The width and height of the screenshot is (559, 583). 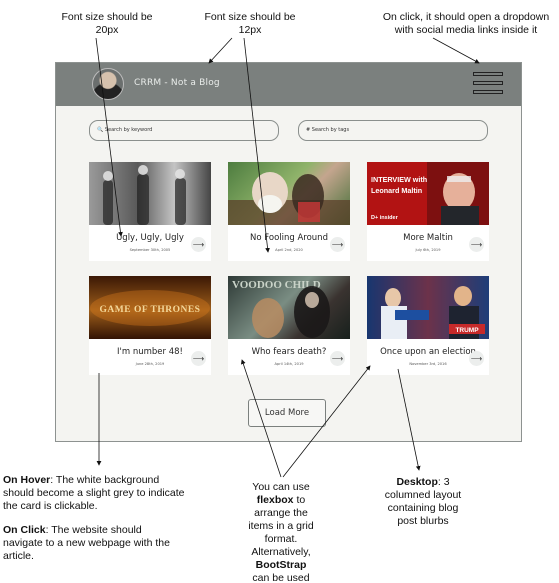 What do you see at coordinates (177, 83) in the screenshot?
I see `site-title: CRRM - Not a Blog` at bounding box center [177, 83].